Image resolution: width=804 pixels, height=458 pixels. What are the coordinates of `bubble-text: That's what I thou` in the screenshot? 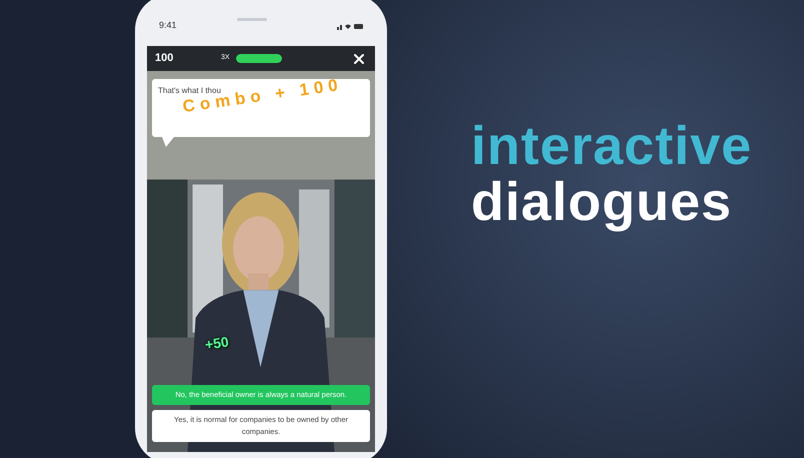 It's located at (189, 90).